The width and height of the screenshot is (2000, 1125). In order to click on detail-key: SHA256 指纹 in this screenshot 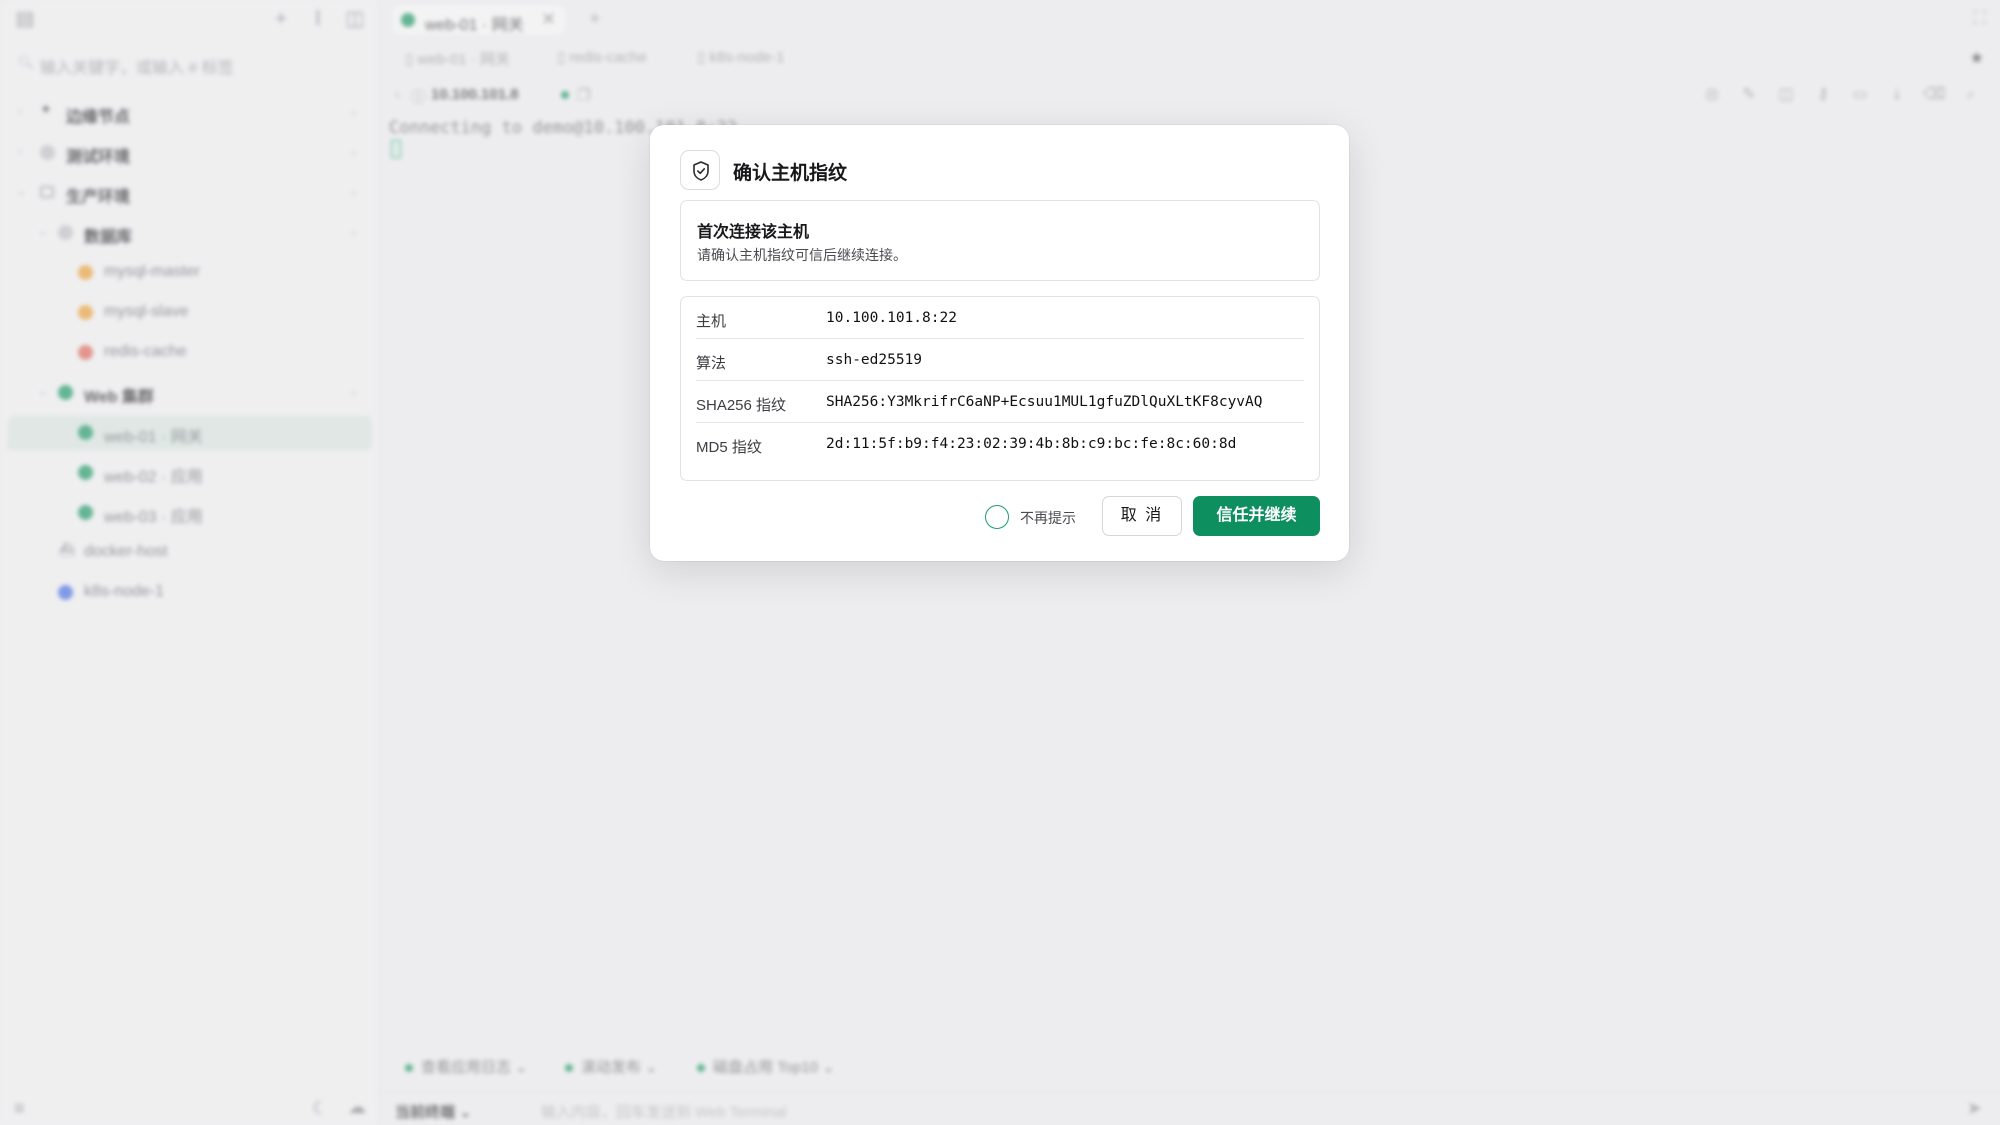, I will do `click(741, 405)`.